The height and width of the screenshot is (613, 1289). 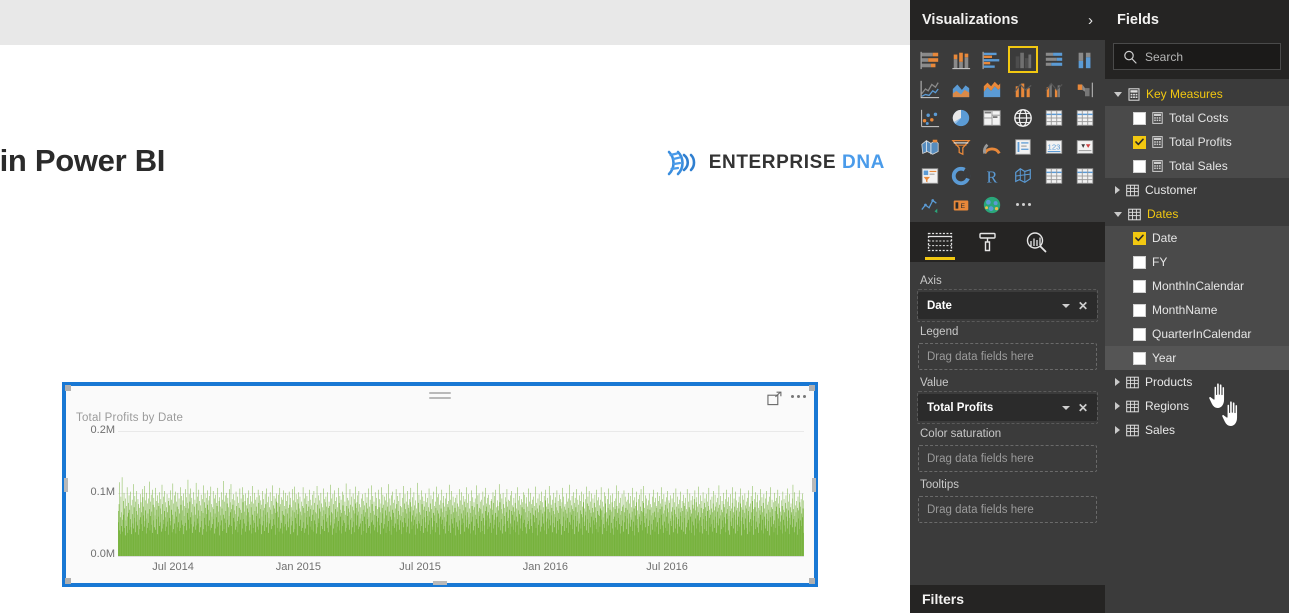 What do you see at coordinates (929, 88) in the screenshot?
I see `viz-type-line-chart` at bounding box center [929, 88].